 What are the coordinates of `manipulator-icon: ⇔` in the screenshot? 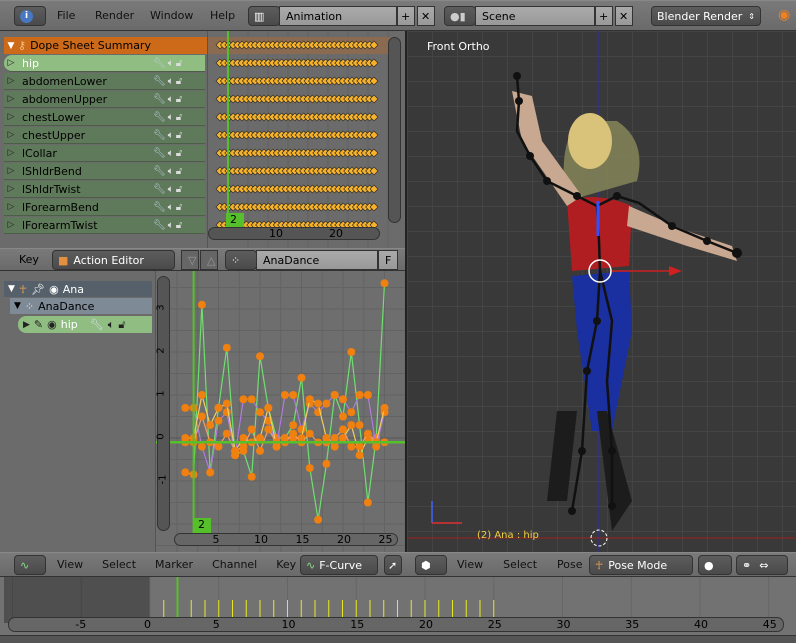 It's located at (763, 565).